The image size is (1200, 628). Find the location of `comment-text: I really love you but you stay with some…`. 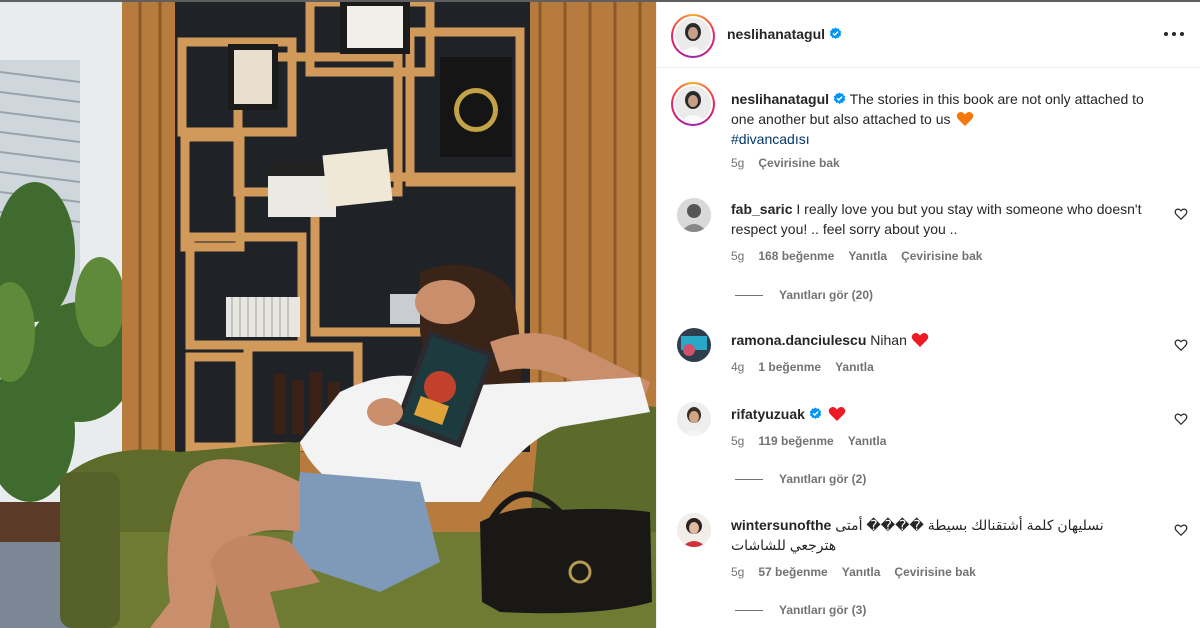

comment-text: I really love you but you stay with some… is located at coordinates (936, 219).